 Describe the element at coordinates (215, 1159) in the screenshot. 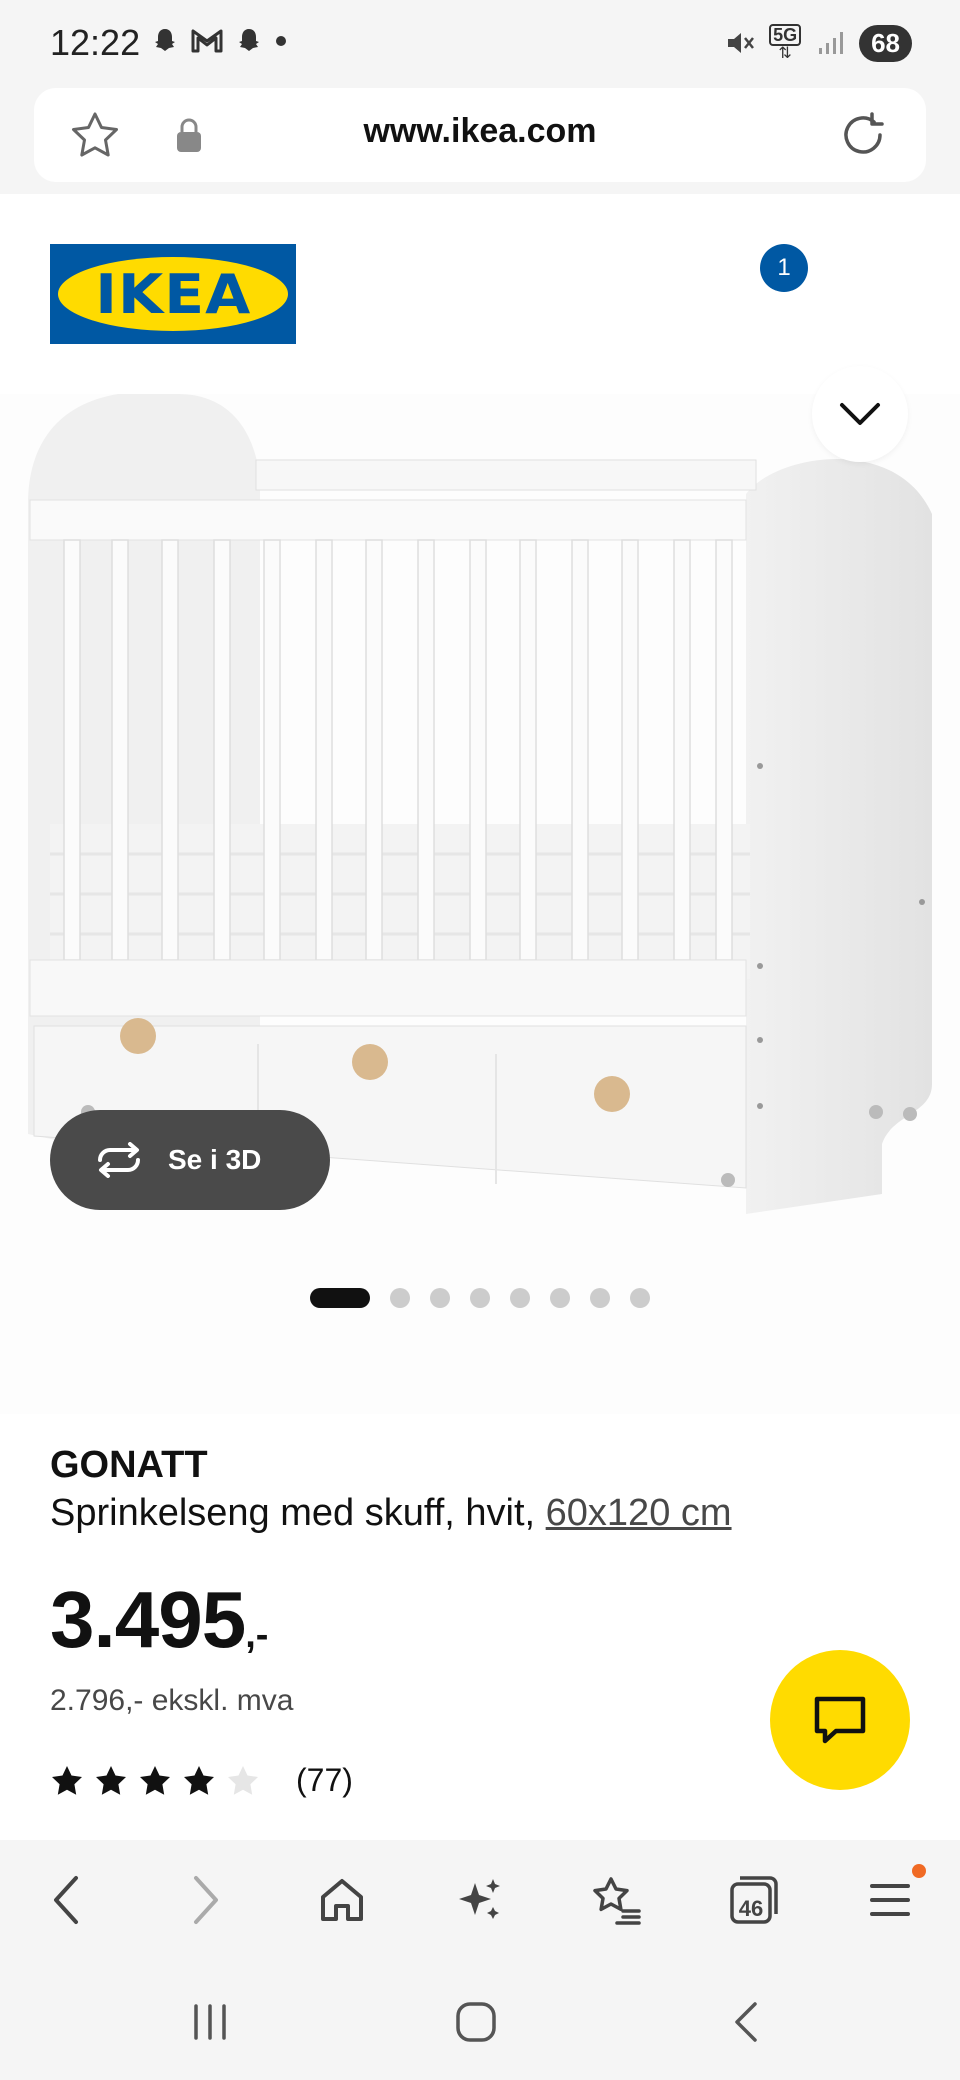

I see `view-in-3d-label: Se i 3D` at that location.